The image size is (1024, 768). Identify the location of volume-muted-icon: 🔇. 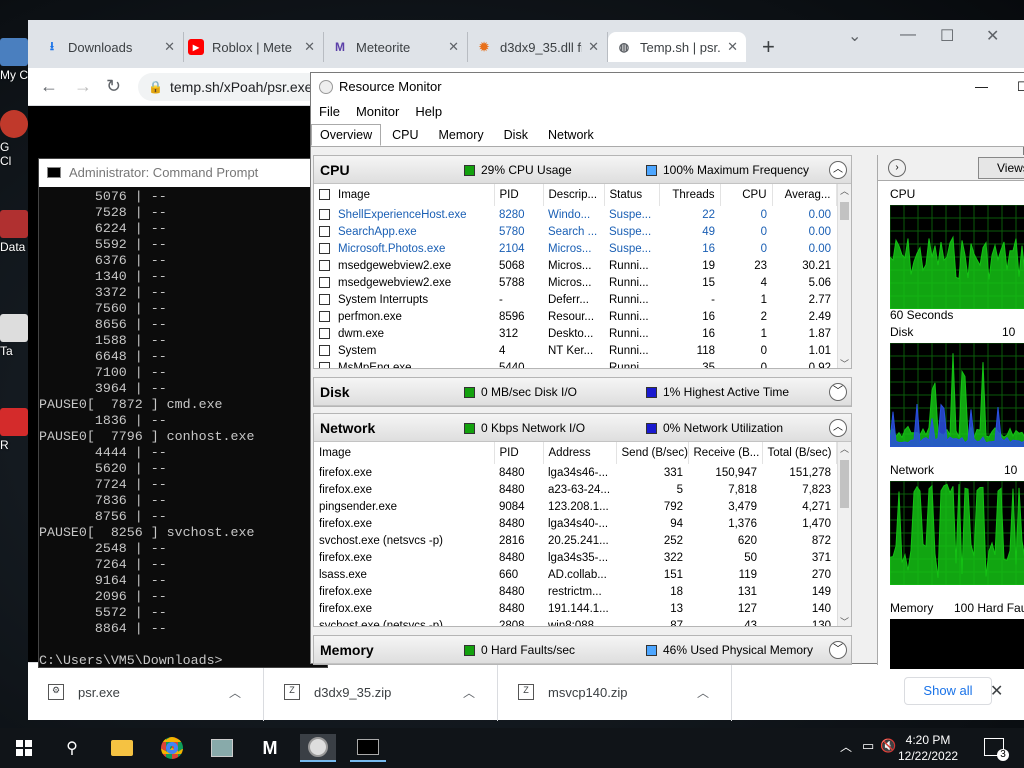
(888, 746).